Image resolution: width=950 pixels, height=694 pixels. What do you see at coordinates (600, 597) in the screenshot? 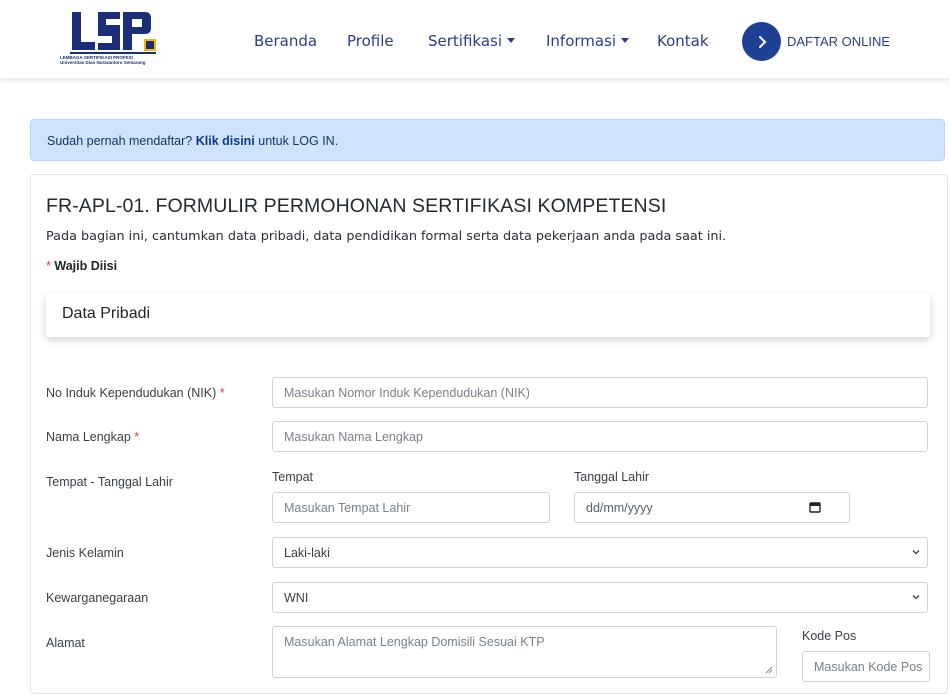
I see `kewarganegaraan-select: WNI` at bounding box center [600, 597].